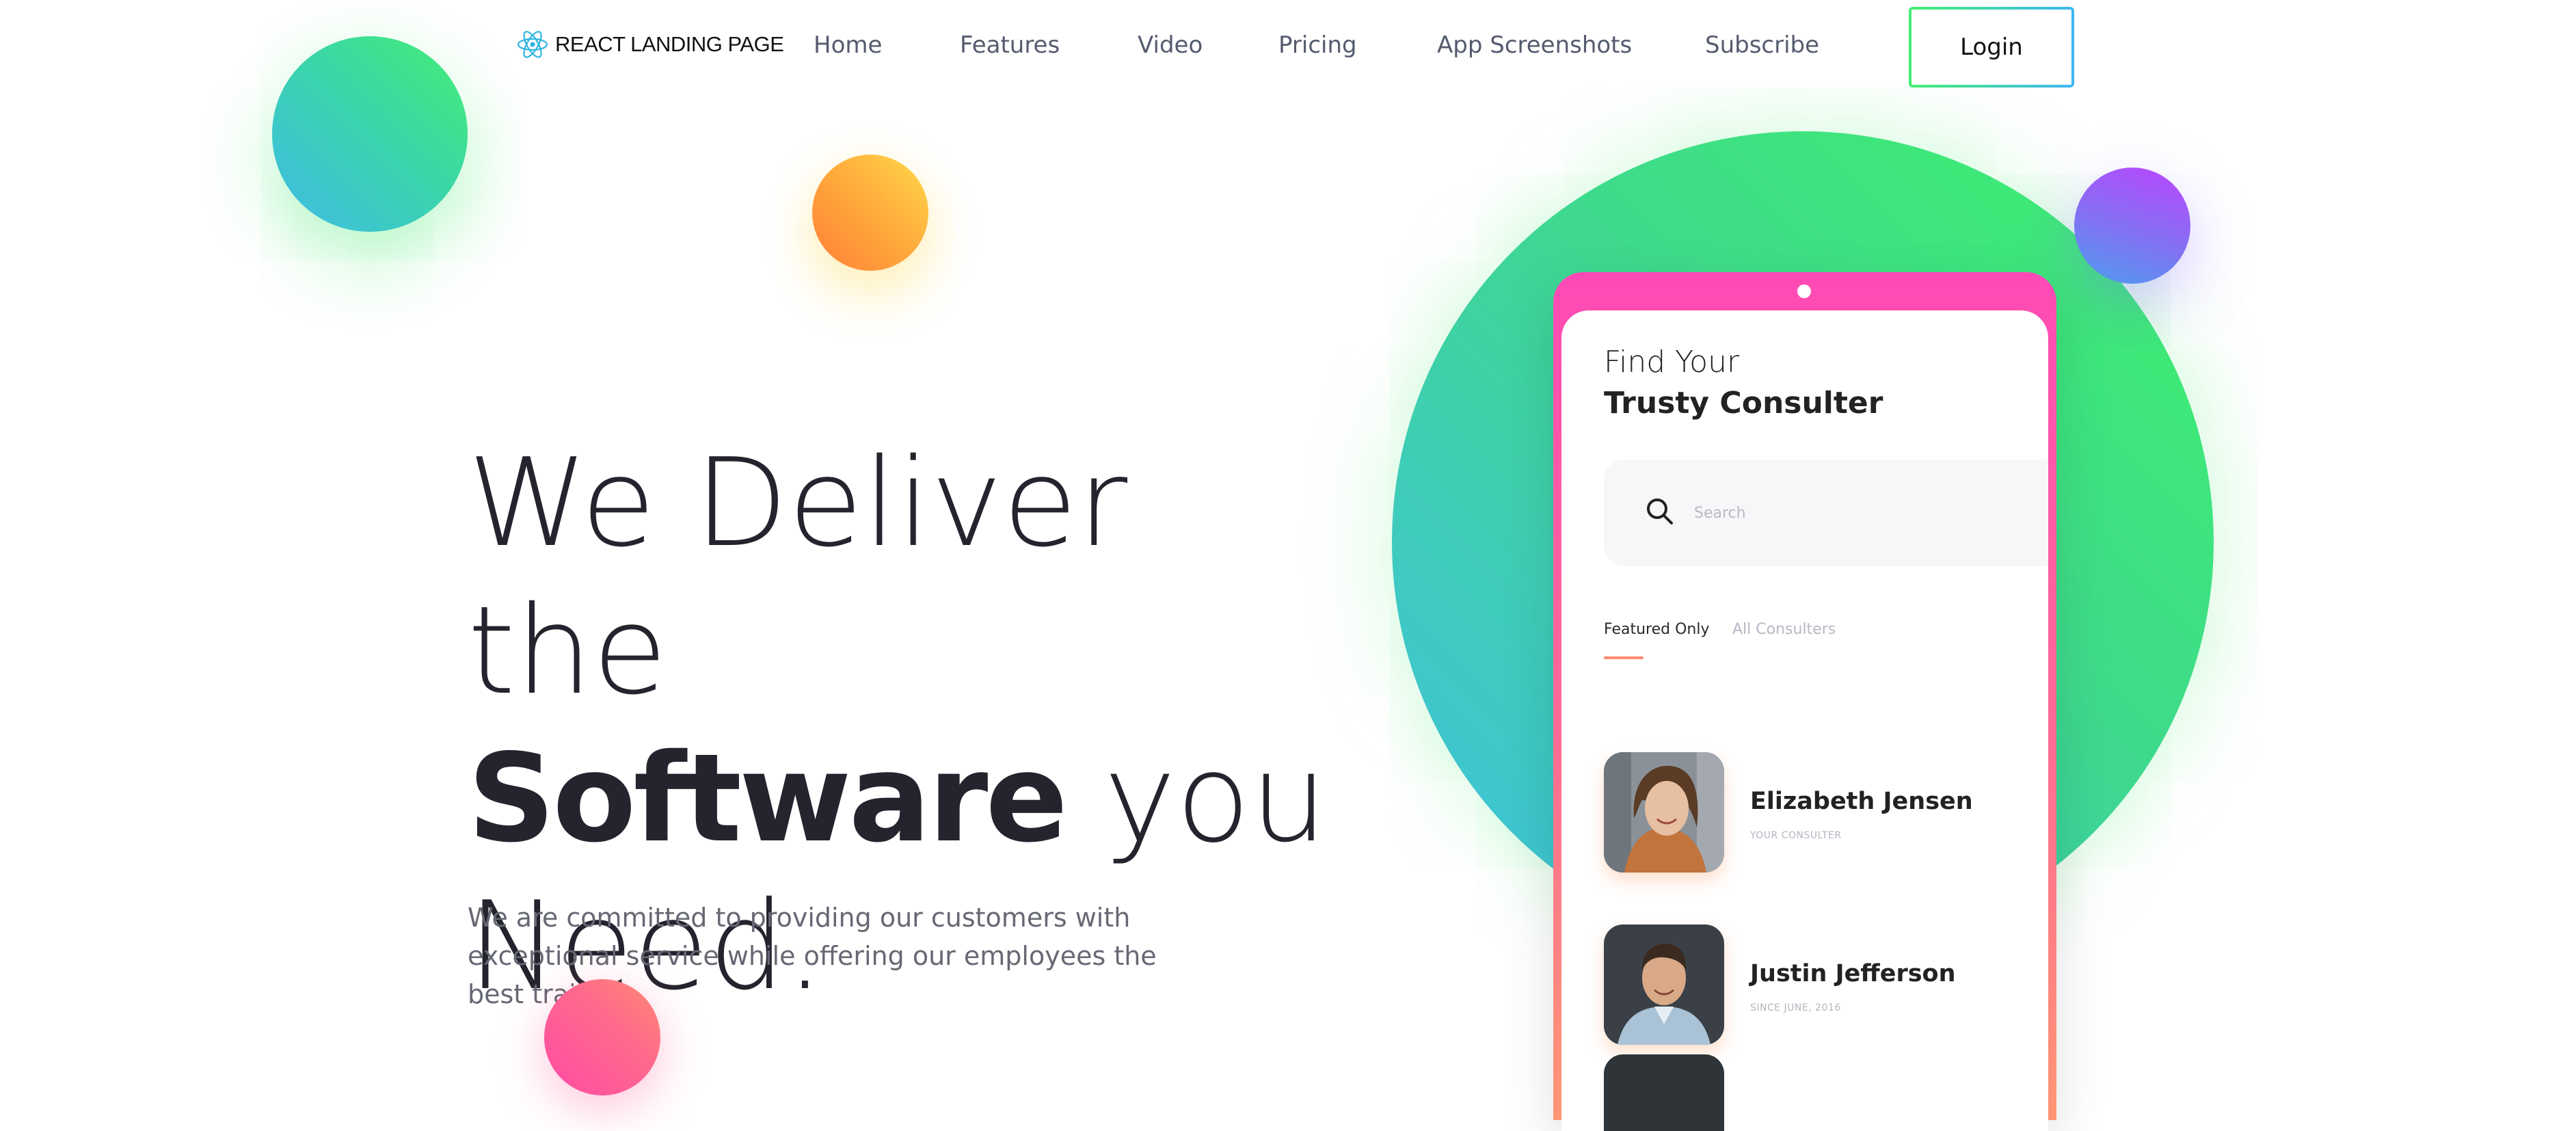 This screenshot has height=1131, width=2576. I want to click on nav-item-video: Video, so click(1170, 45).